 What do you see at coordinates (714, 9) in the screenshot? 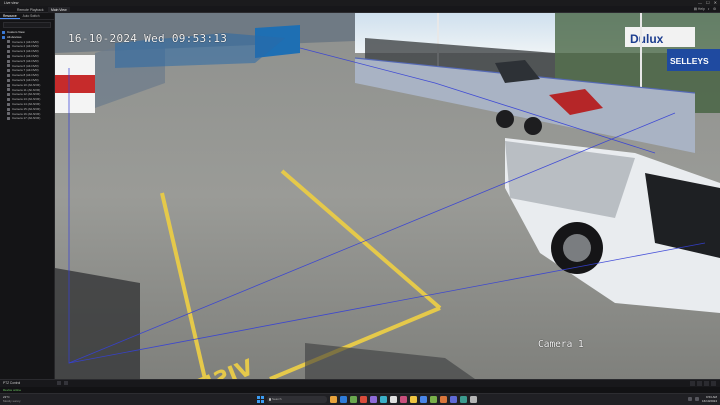
I see `gear-icon: ⚙` at bounding box center [714, 9].